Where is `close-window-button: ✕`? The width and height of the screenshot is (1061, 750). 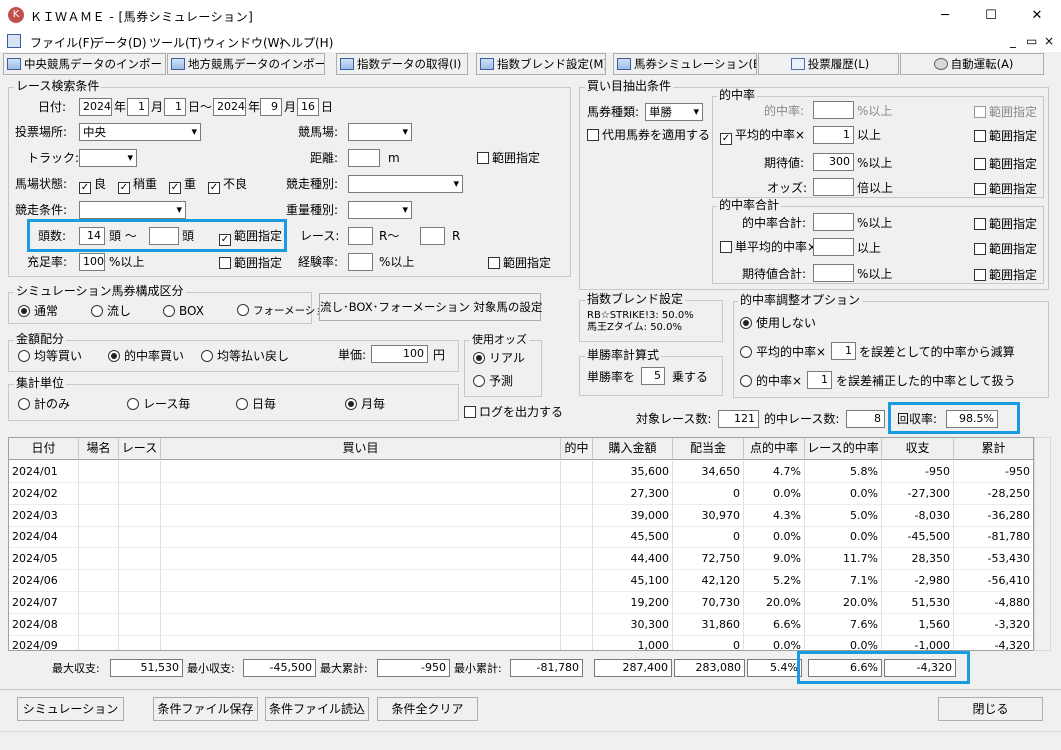
close-window-button: ✕ is located at coordinates (1037, 15).